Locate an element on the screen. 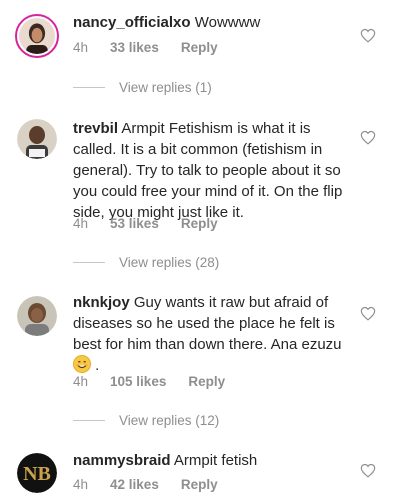  view-replies-button: View replies (12) is located at coordinates (146, 420).